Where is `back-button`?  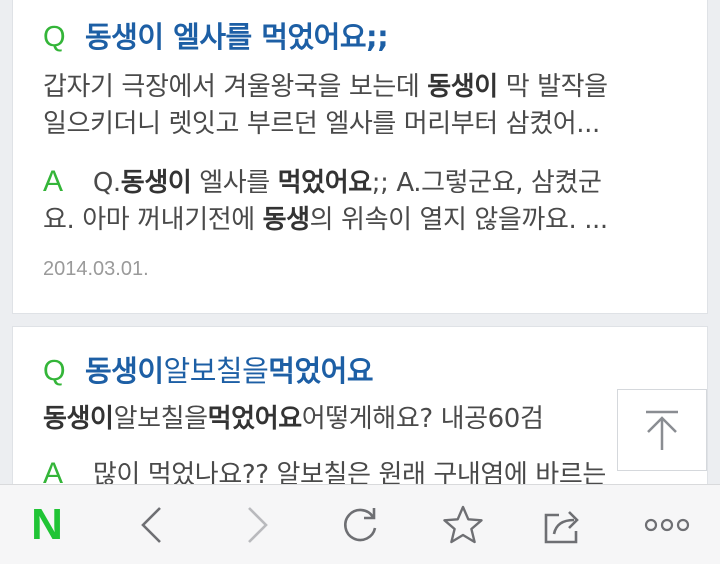
back-button is located at coordinates (151, 524).